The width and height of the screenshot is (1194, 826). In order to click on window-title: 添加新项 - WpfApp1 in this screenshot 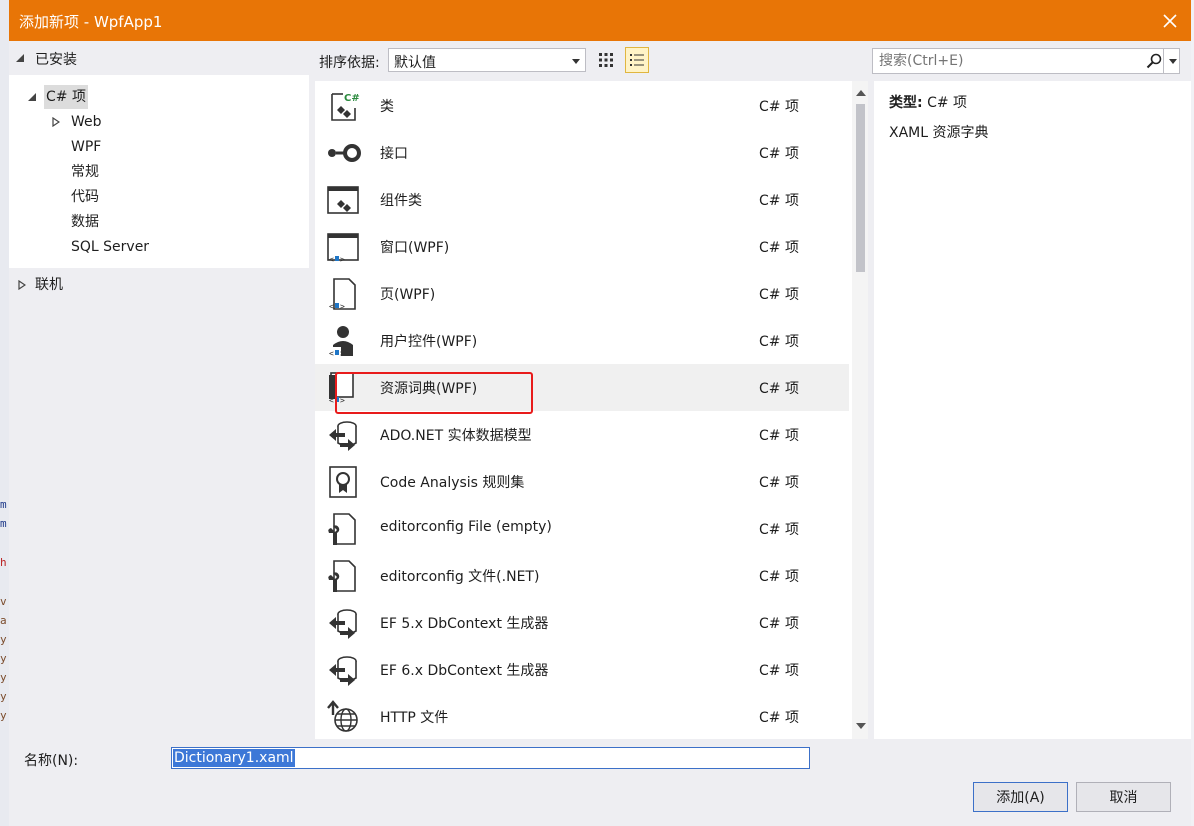, I will do `click(91, 22)`.